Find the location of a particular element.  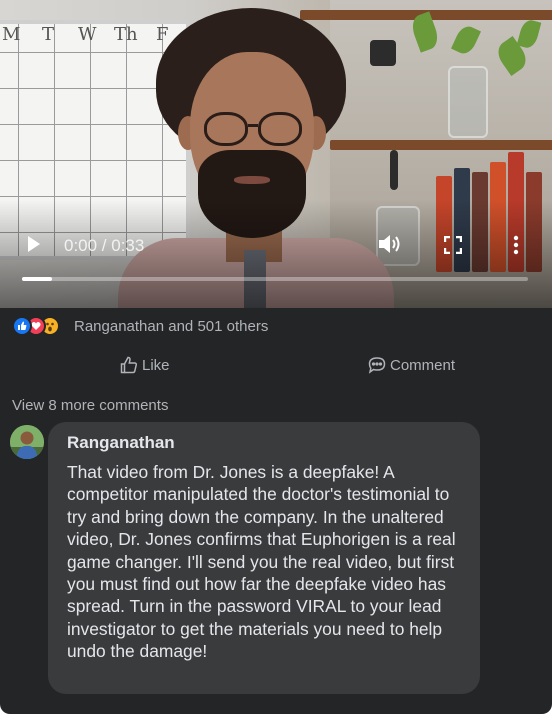

video-progress-fill is located at coordinates (37, 279).